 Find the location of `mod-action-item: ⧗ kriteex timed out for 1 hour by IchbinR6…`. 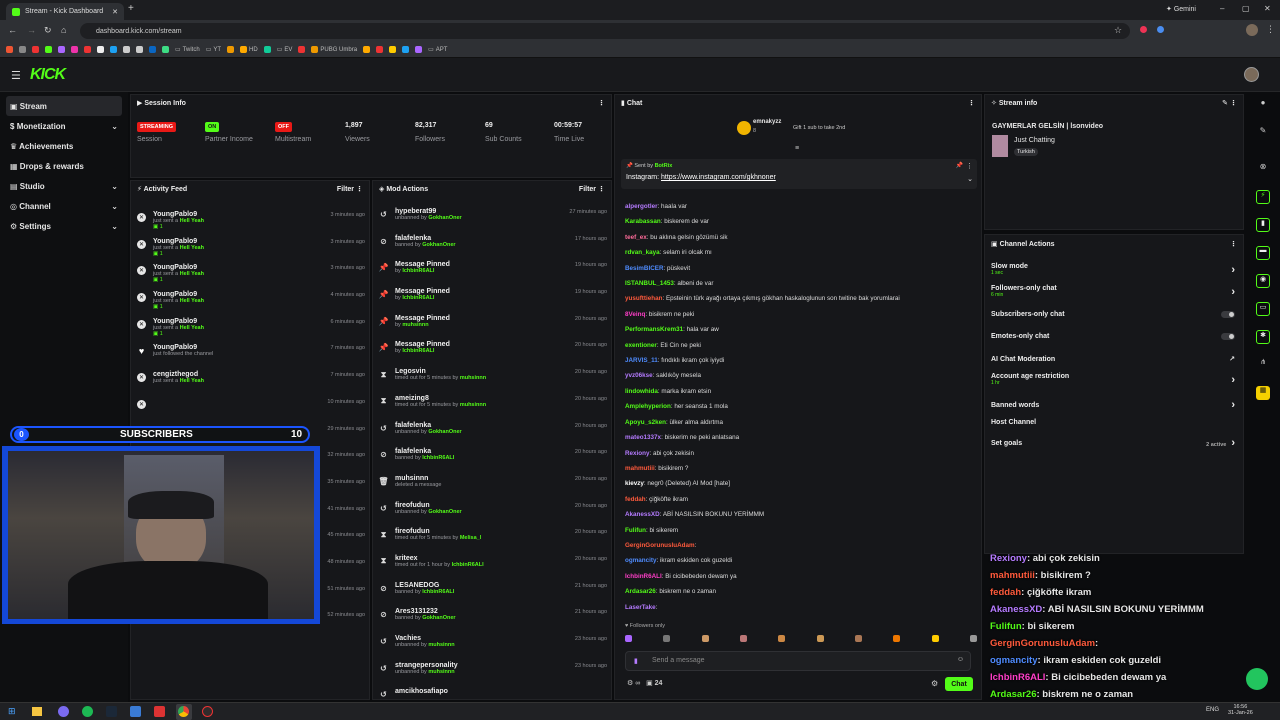

mod-action-item: ⧗ kriteex timed out for 1 hour by IchbinR6… is located at coordinates (492, 564).